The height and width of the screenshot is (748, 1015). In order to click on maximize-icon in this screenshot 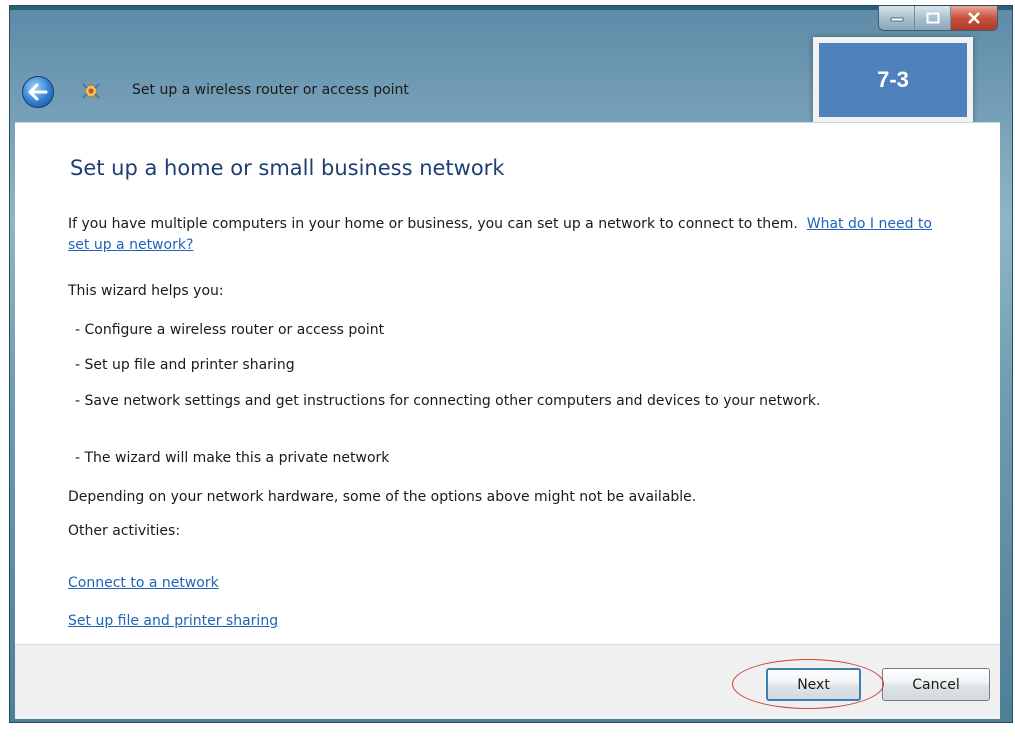, I will do `click(932, 18)`.